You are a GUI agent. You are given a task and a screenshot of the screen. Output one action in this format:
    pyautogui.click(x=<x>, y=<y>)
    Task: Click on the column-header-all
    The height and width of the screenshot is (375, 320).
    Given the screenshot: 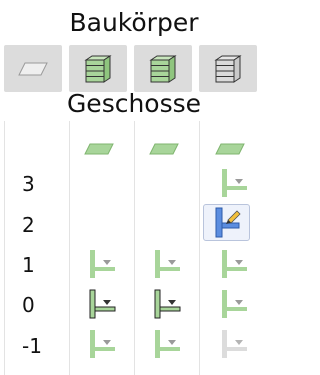 What is the action you would take?
    pyautogui.click(x=33, y=68)
    